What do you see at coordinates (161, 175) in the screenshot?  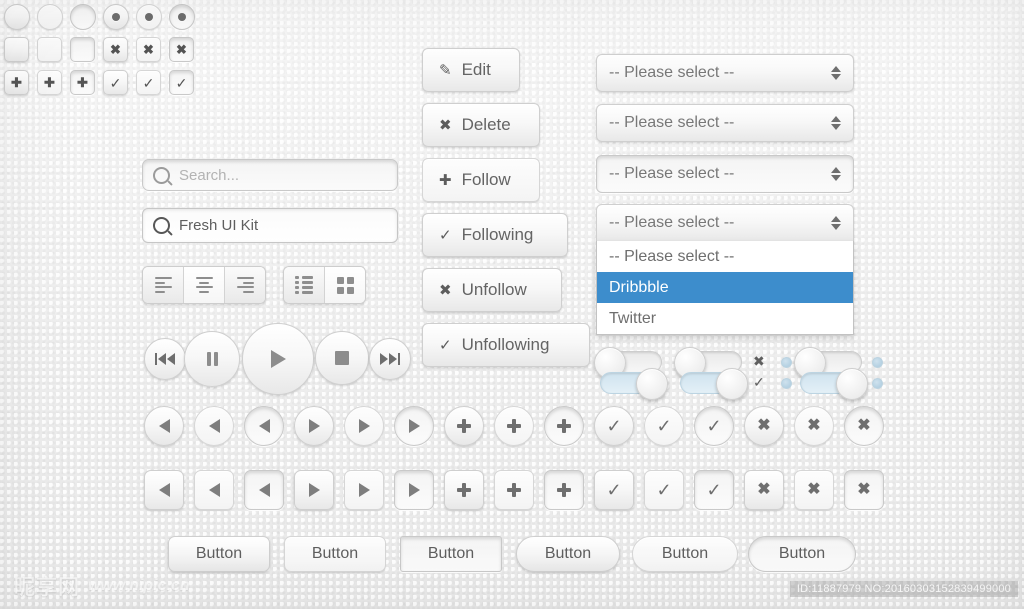 I see `search-icon` at bounding box center [161, 175].